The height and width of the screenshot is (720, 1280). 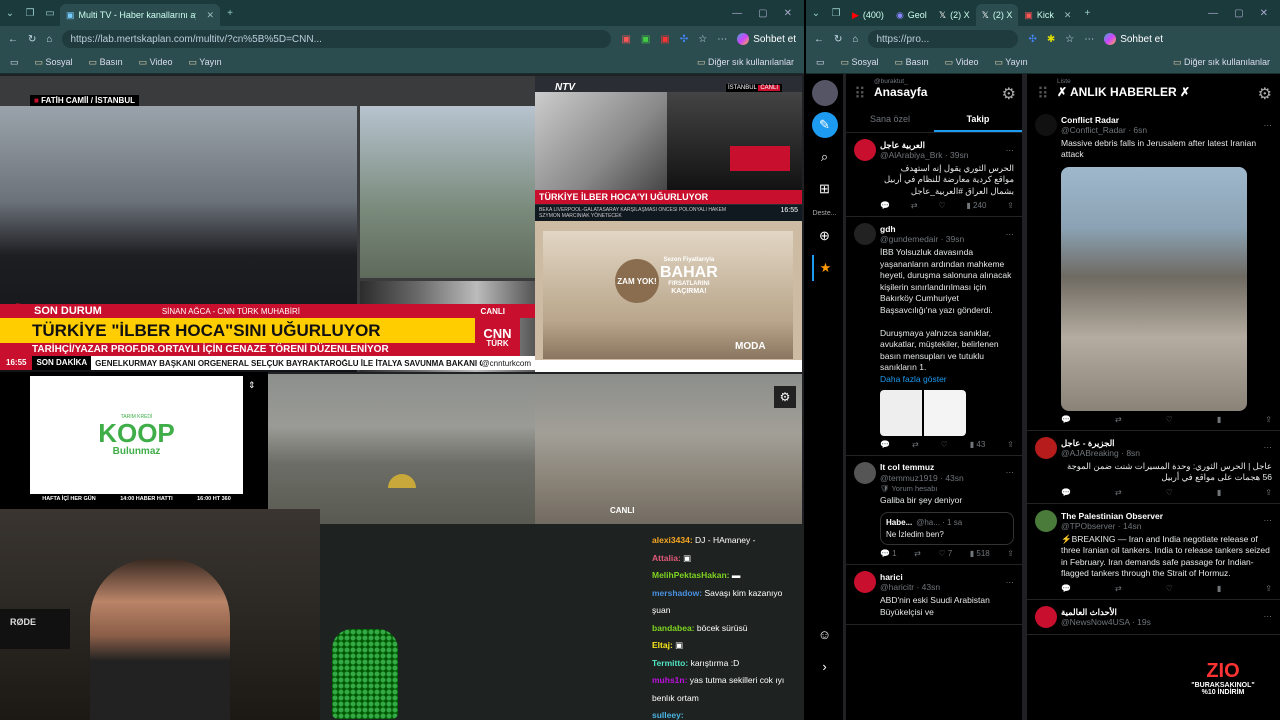 What do you see at coordinates (947, 379) in the screenshot?
I see `show-more-link: Daha fazla göster` at bounding box center [947, 379].